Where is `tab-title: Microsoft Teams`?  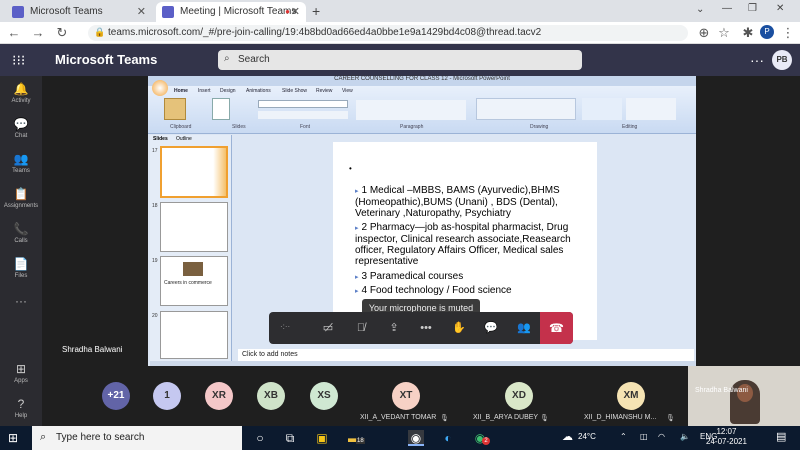
tab-title: Microsoft Teams is located at coordinates (66, 11).